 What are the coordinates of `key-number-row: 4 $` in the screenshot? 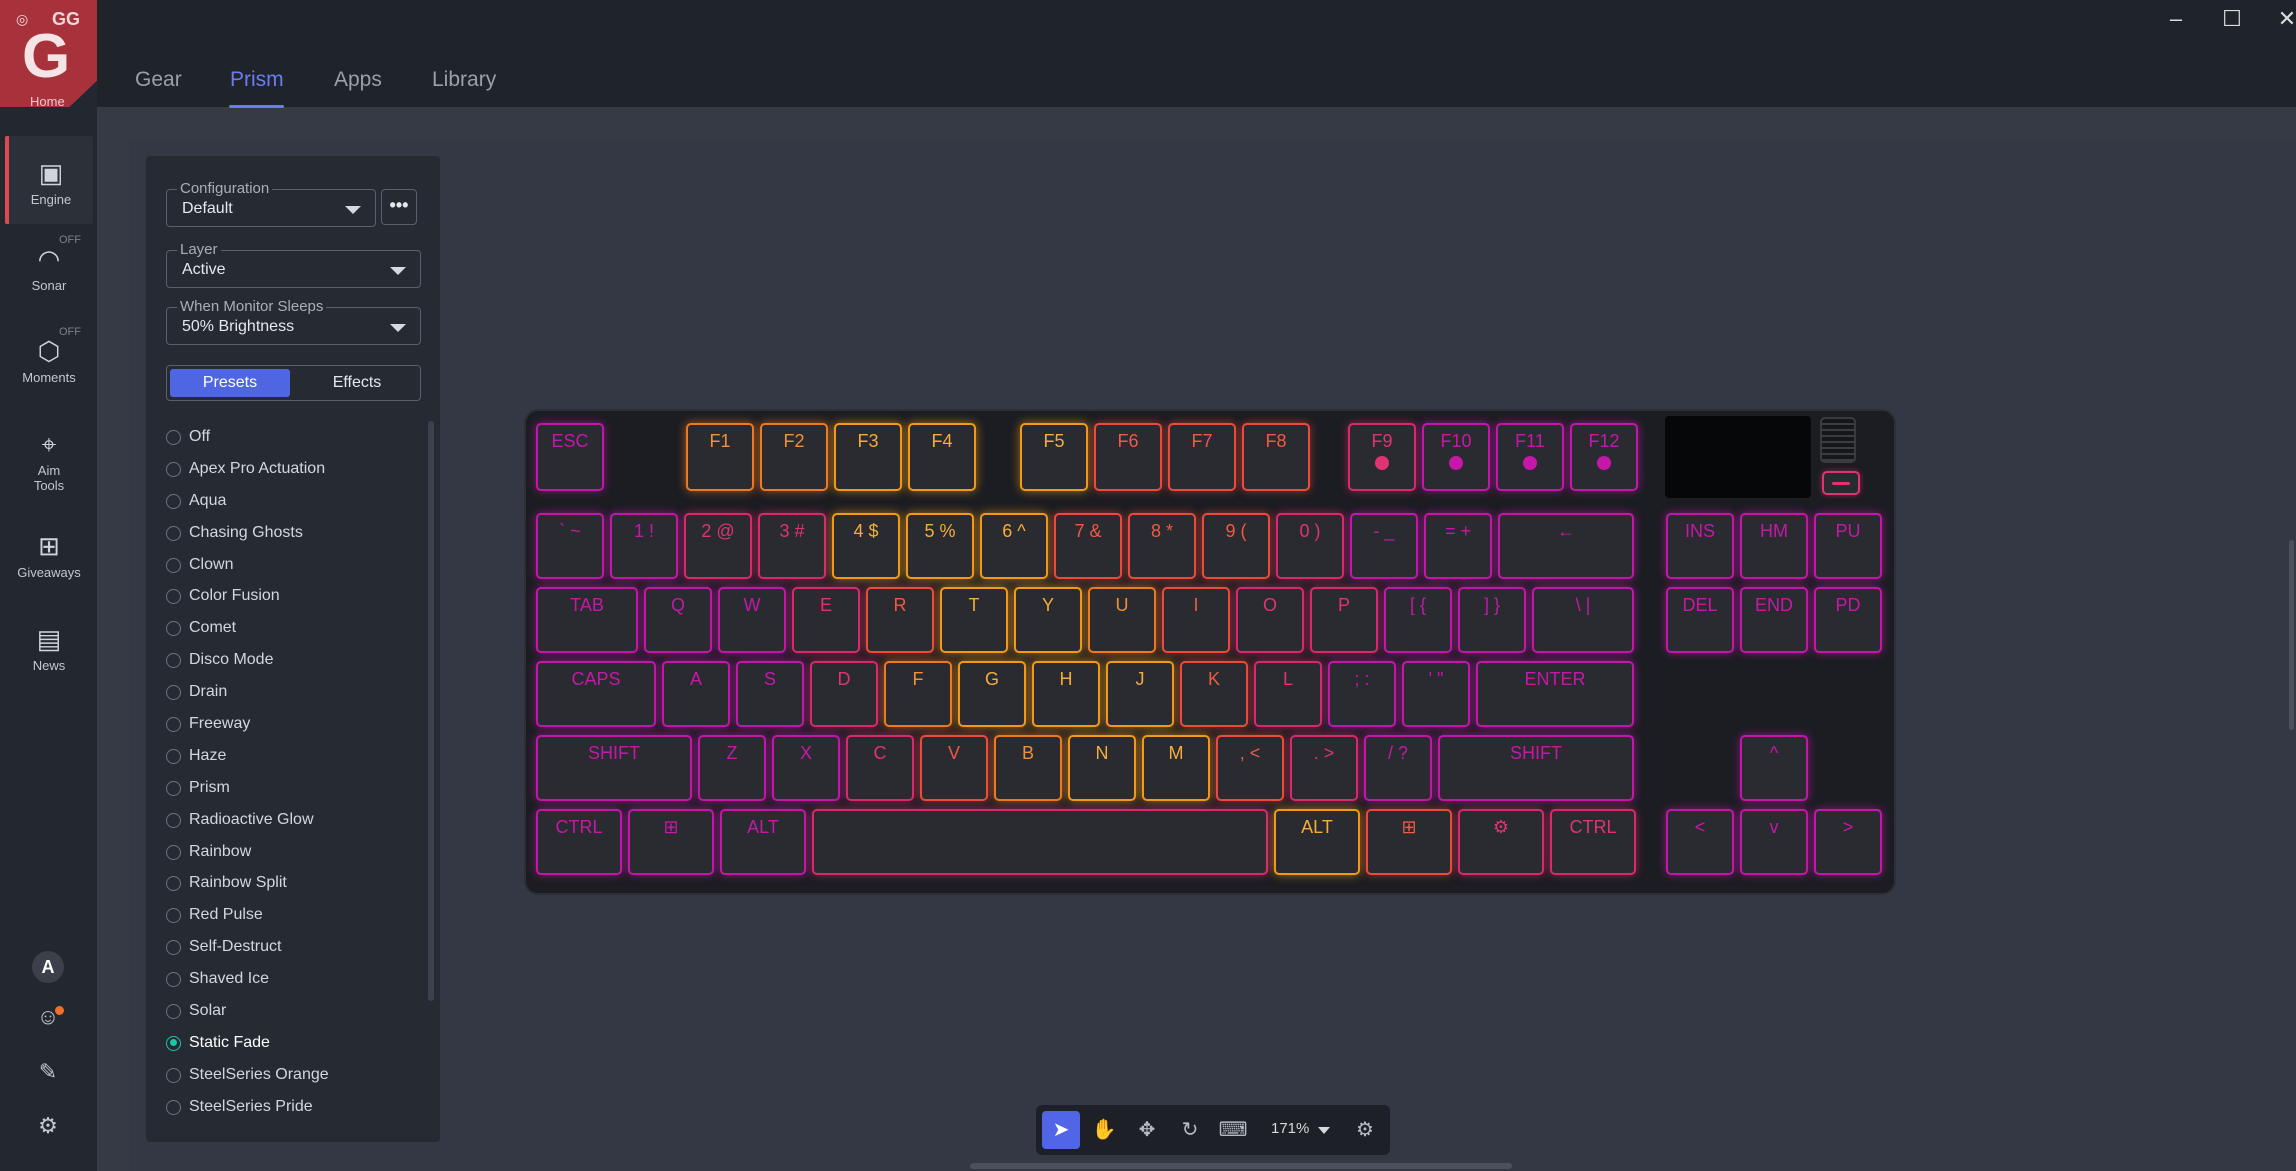 It's located at (866, 546).